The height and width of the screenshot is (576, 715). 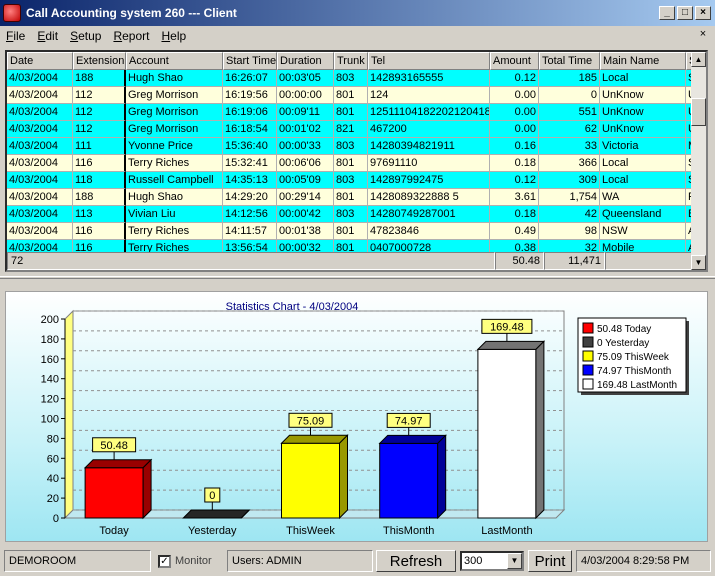 I want to click on column-header: Trunk, so click(x=351, y=61).